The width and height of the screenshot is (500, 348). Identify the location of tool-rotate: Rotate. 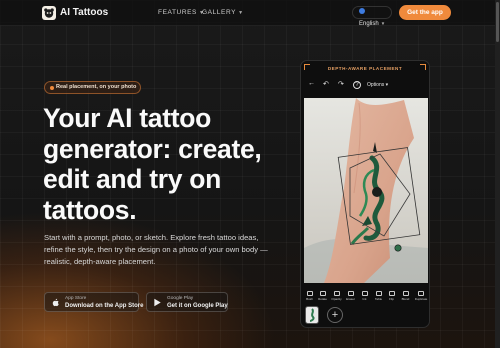
(322, 296).